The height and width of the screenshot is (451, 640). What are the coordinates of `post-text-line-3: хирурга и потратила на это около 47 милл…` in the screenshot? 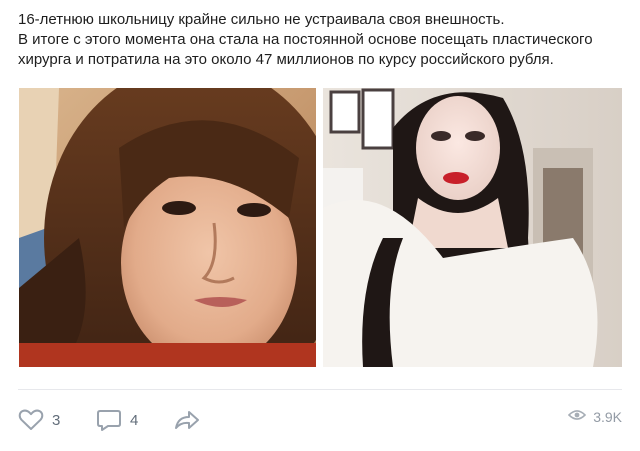 It's located at (286, 59).